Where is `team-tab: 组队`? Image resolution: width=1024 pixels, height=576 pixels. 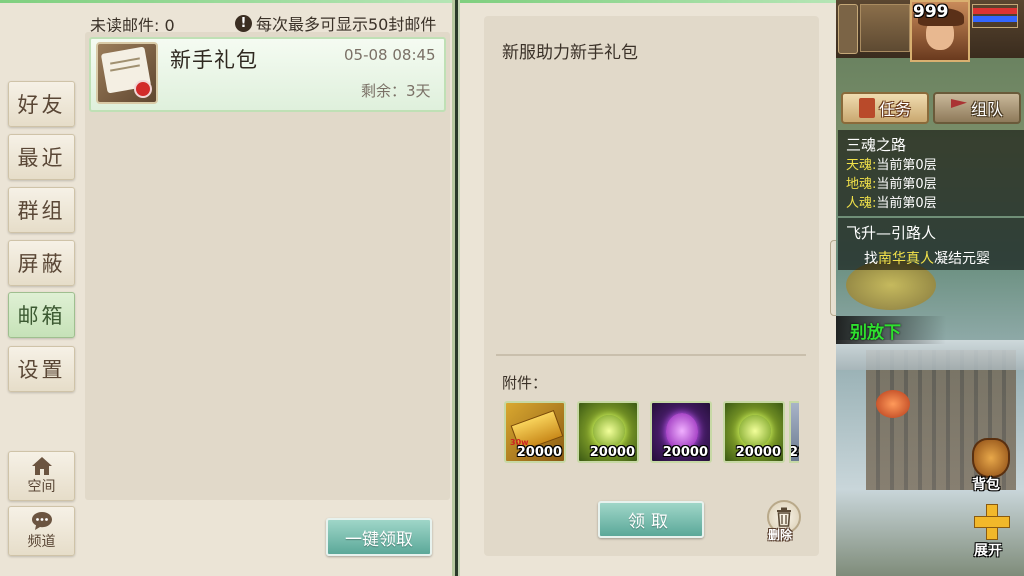 team-tab: 组队 is located at coordinates (977, 108).